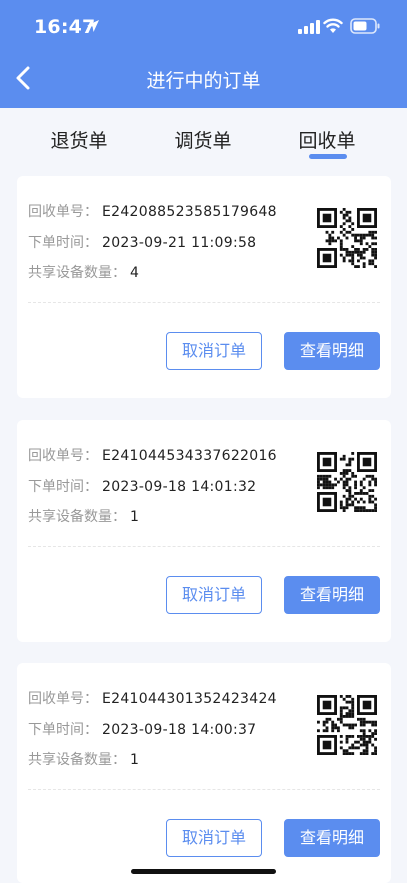 The height and width of the screenshot is (883, 407). What do you see at coordinates (327, 139) in the screenshot?
I see `tab-recycle-order: 回收单` at bounding box center [327, 139].